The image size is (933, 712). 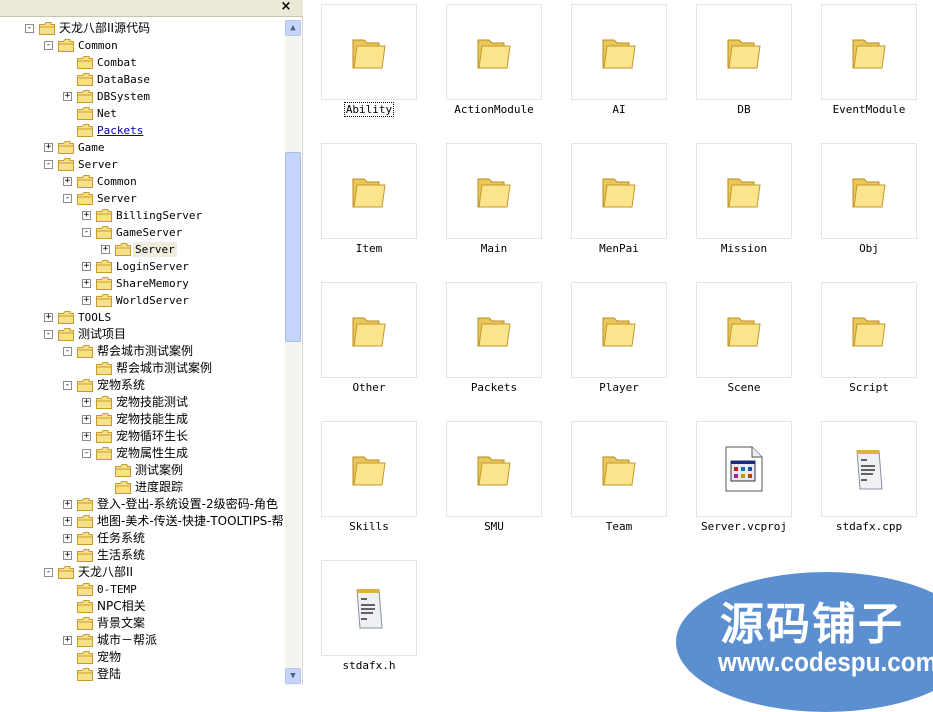 What do you see at coordinates (142, 470) in the screenshot?
I see `tree-item: 测试案例` at bounding box center [142, 470].